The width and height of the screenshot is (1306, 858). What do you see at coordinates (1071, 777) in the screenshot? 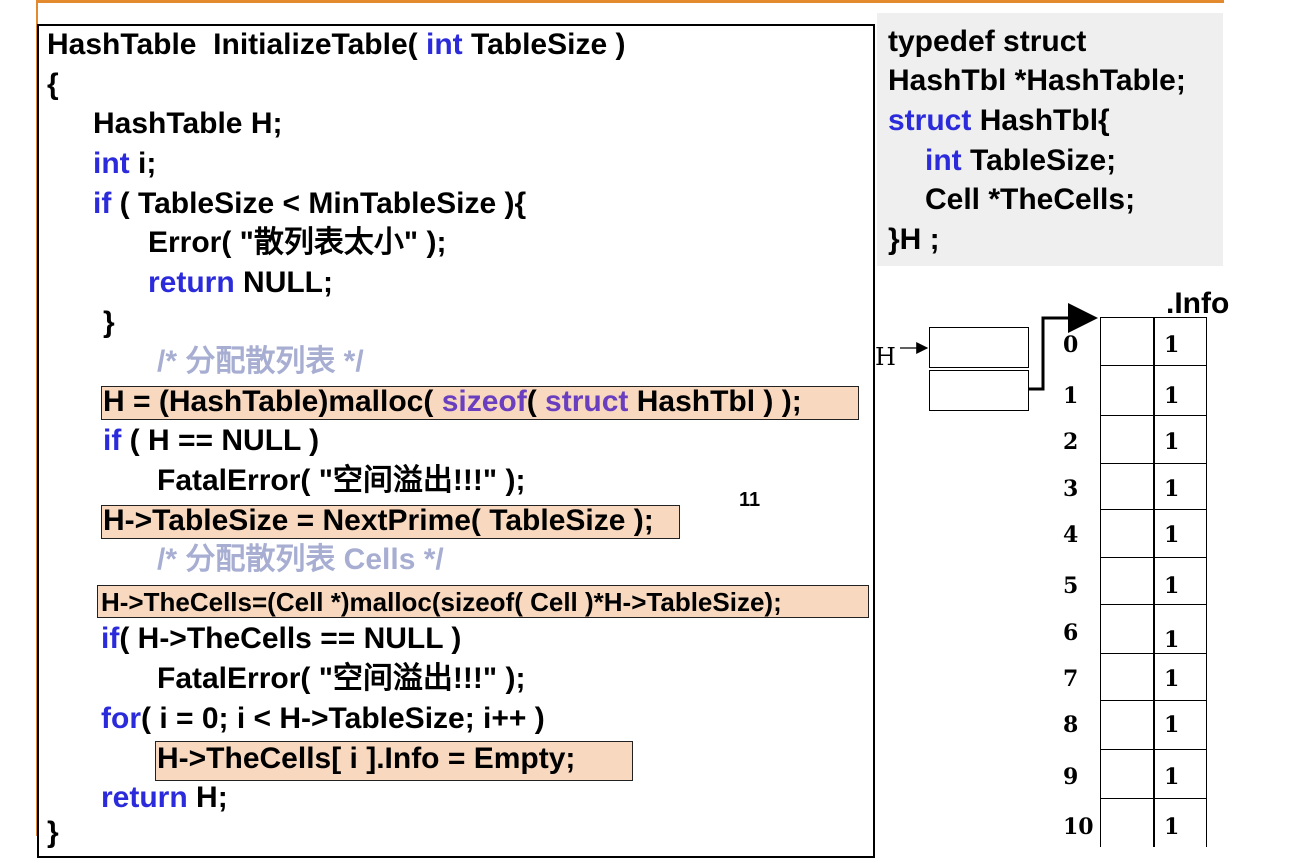
I see `index-9: 9` at bounding box center [1071, 777].